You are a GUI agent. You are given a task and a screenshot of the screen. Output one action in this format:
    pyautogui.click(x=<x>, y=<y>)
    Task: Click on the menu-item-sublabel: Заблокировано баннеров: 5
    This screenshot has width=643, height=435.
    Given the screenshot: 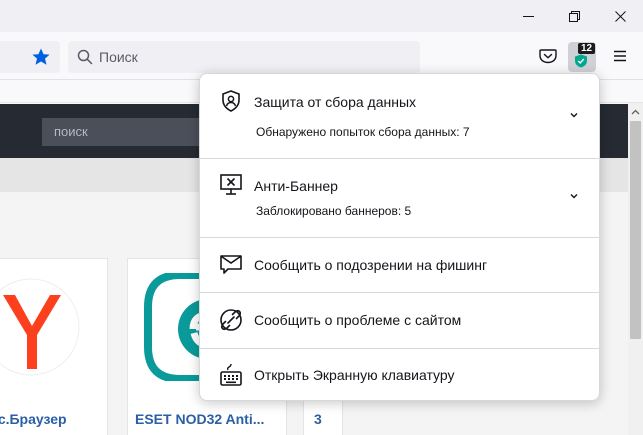 What is the action you would take?
    pyautogui.click(x=334, y=211)
    